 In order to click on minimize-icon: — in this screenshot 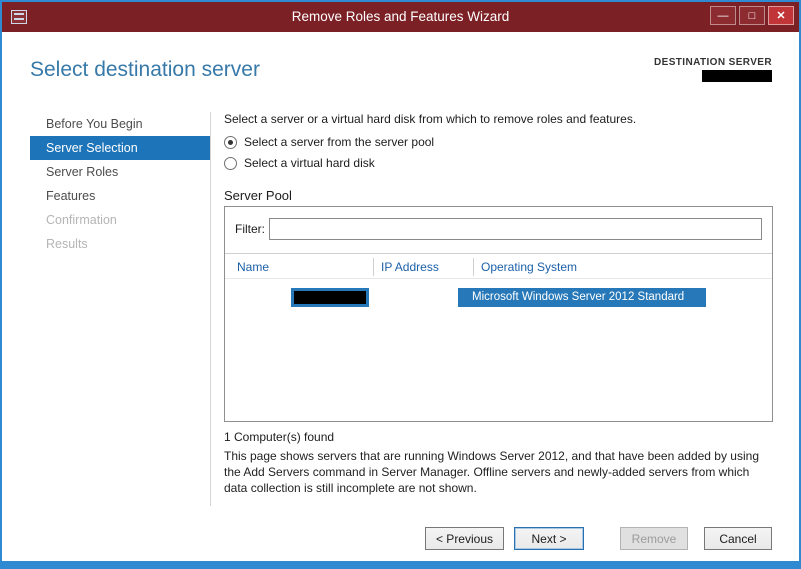, I will do `click(723, 15)`.